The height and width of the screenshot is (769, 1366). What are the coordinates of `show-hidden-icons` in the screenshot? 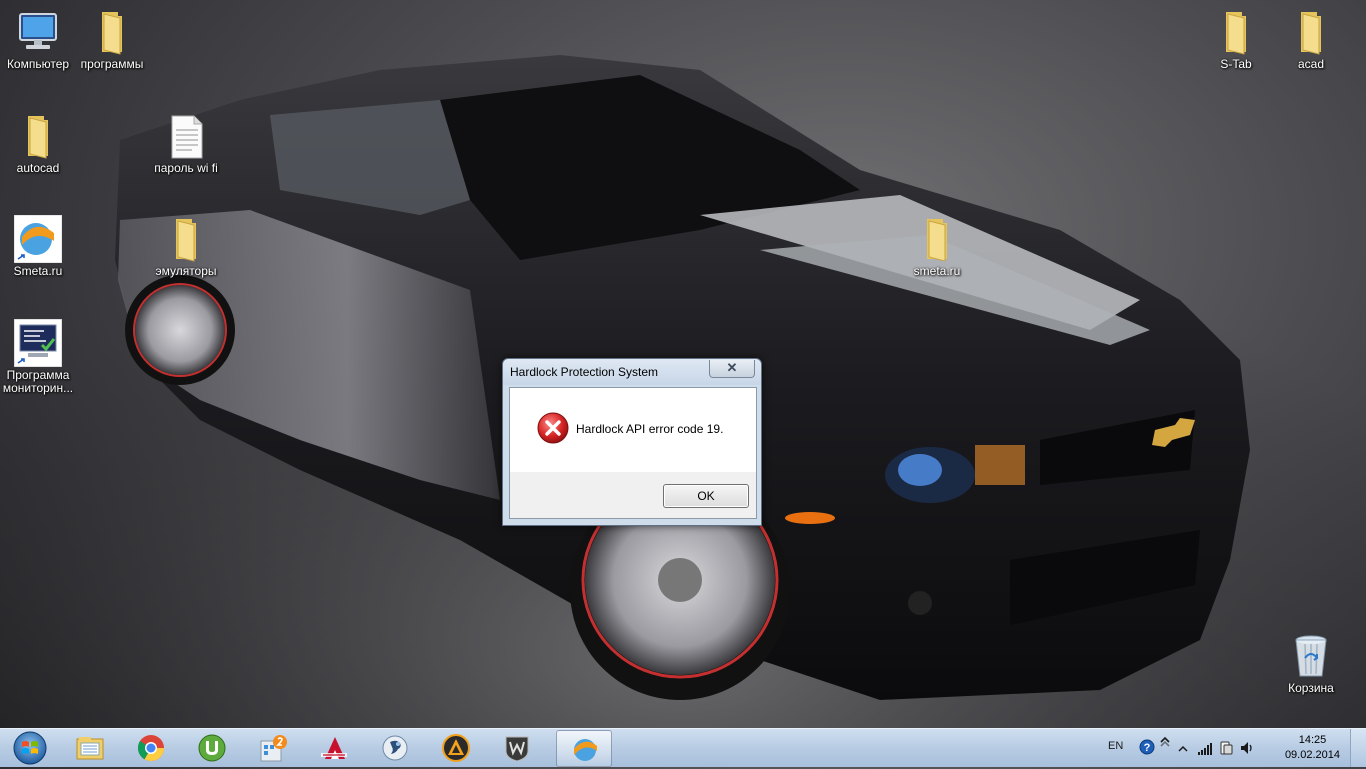 It's located at (1183, 749).